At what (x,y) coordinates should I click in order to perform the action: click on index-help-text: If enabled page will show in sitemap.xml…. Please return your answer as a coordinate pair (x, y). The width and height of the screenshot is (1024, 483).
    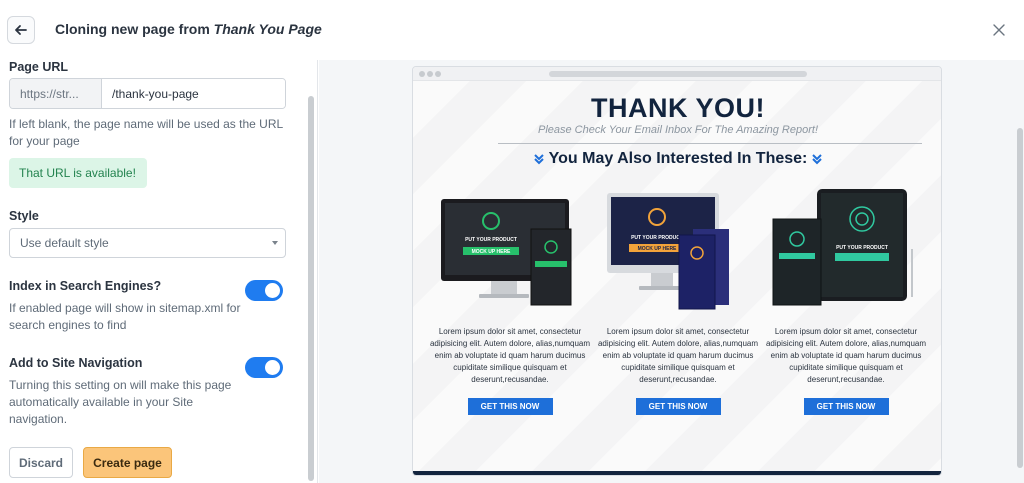
    Looking at the image, I should click on (125, 316).